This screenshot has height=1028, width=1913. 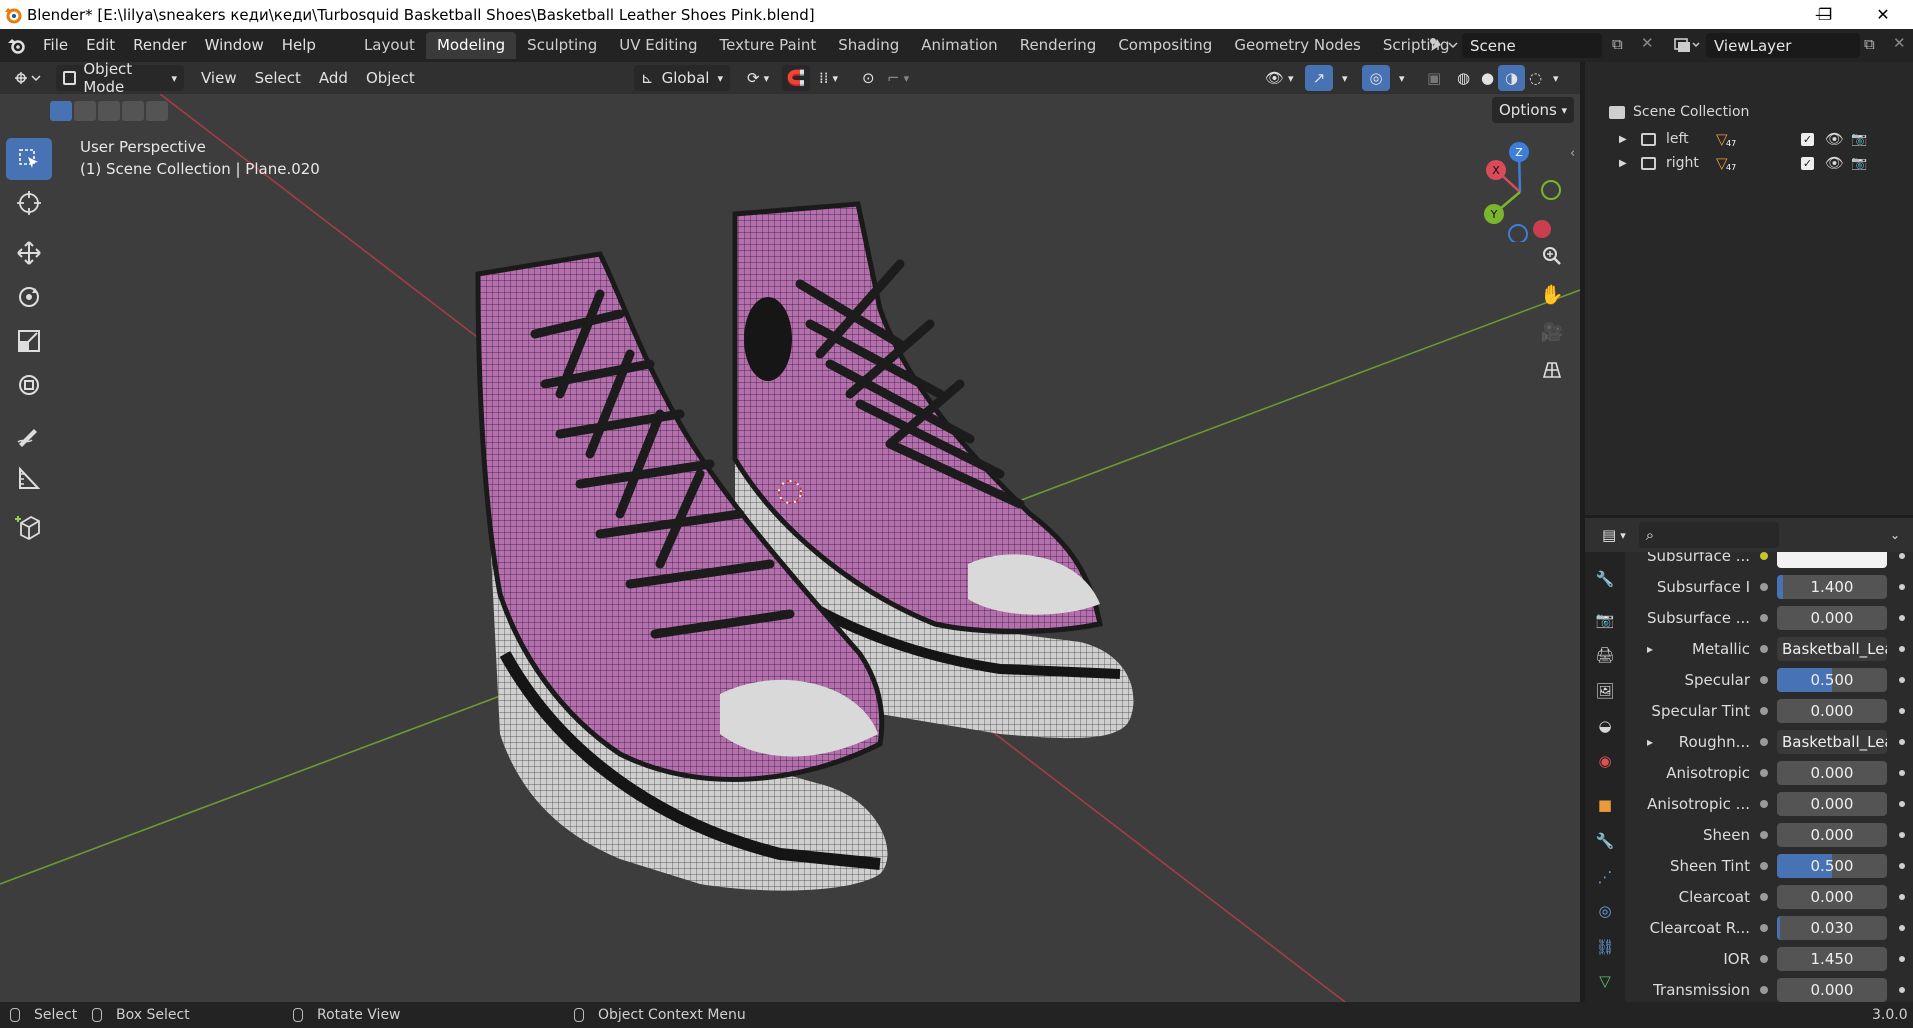 I want to click on scene-name-field: Scene, so click(x=1532, y=45).